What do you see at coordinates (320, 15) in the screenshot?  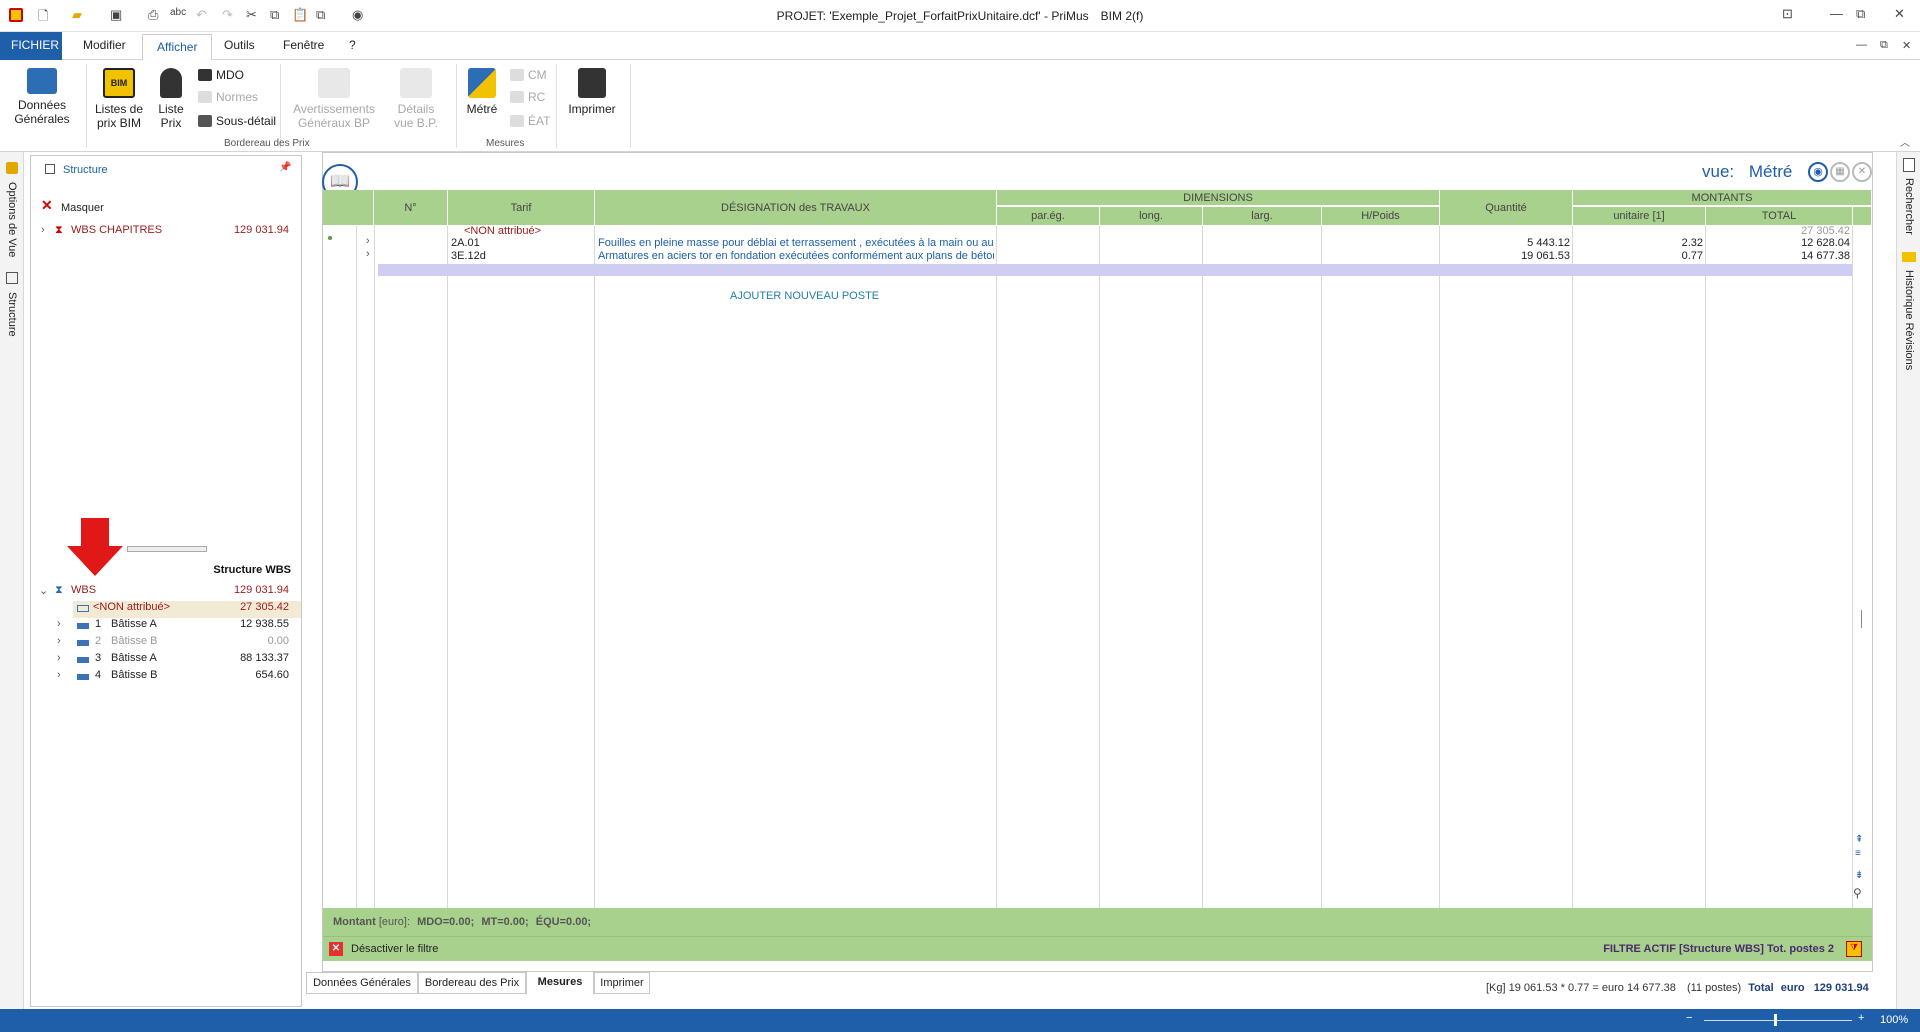 I see `duplicate-icon: ⧉` at bounding box center [320, 15].